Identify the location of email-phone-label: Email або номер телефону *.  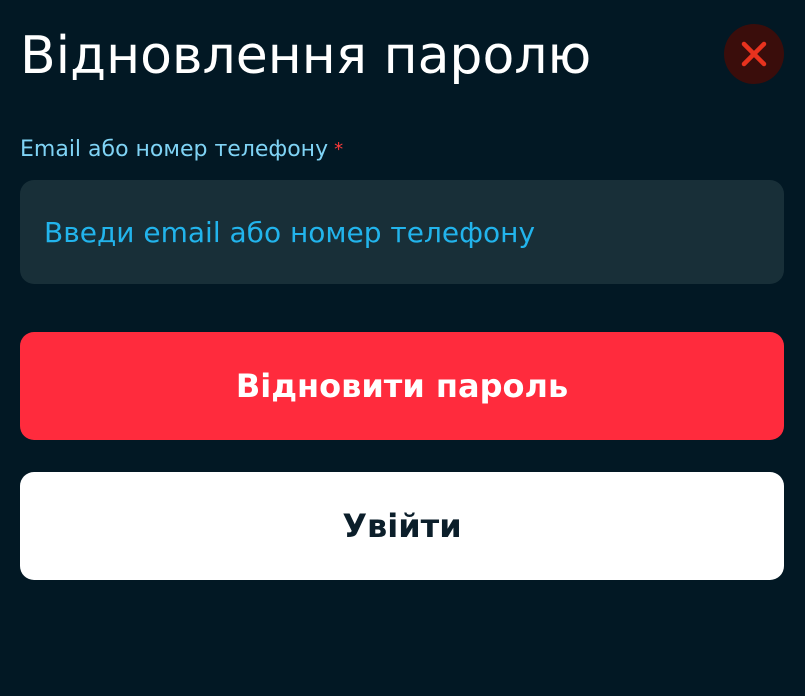
(181, 150).